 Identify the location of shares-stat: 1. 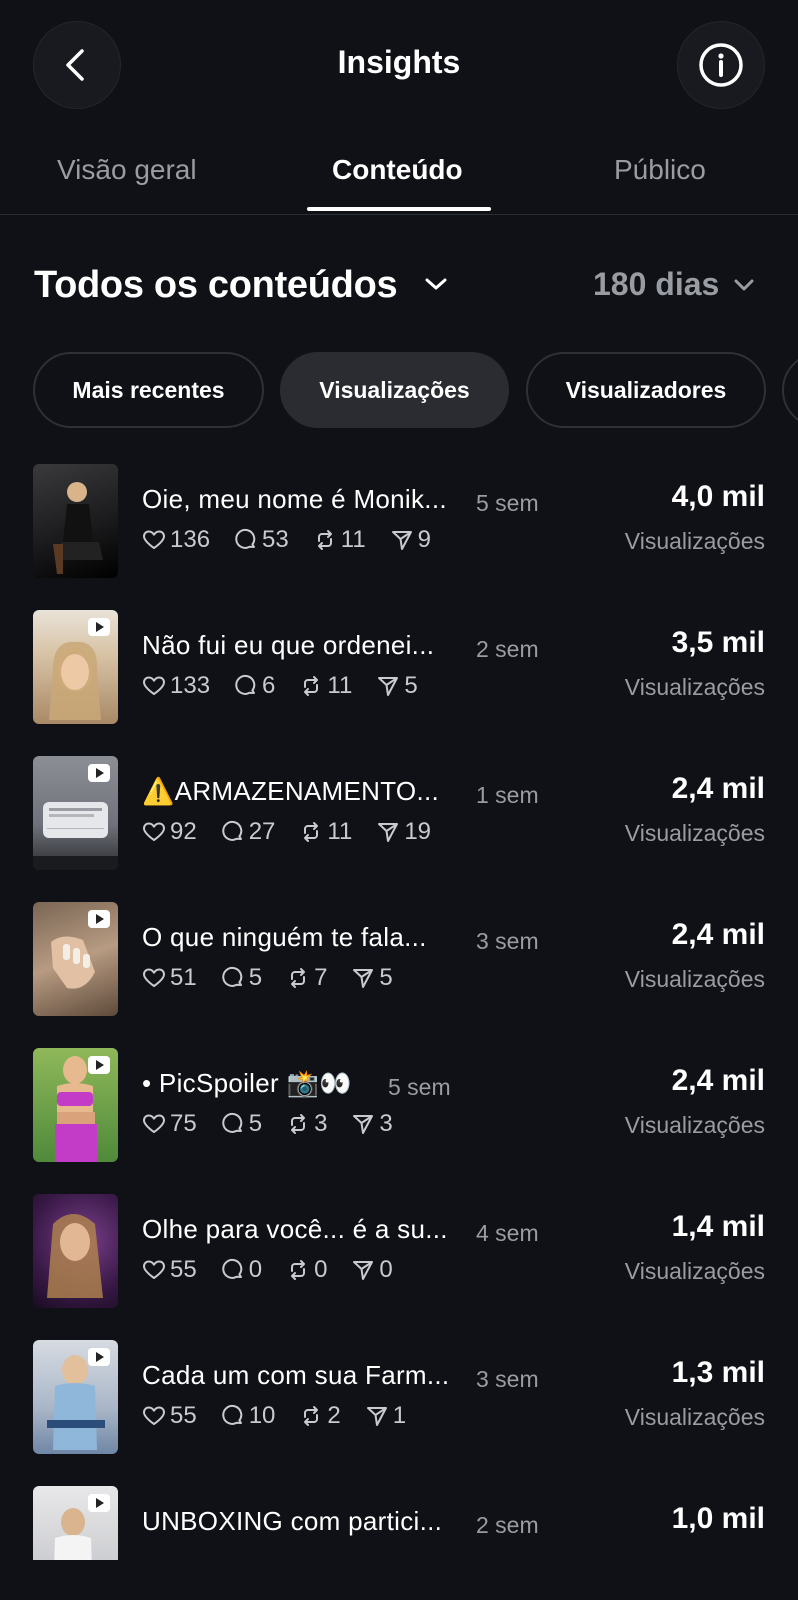
(385, 1416).